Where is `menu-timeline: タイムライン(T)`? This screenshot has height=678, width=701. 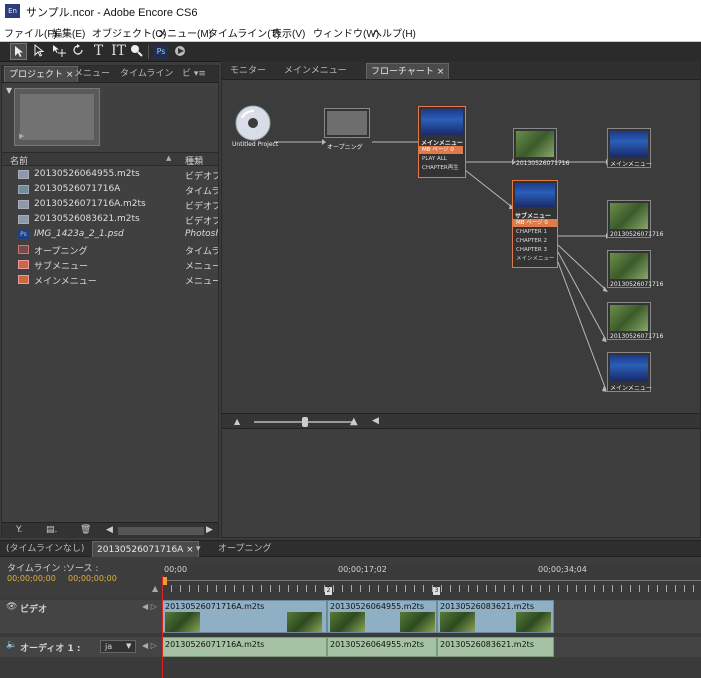 menu-timeline: タイムライン(T) is located at coordinates (244, 32).